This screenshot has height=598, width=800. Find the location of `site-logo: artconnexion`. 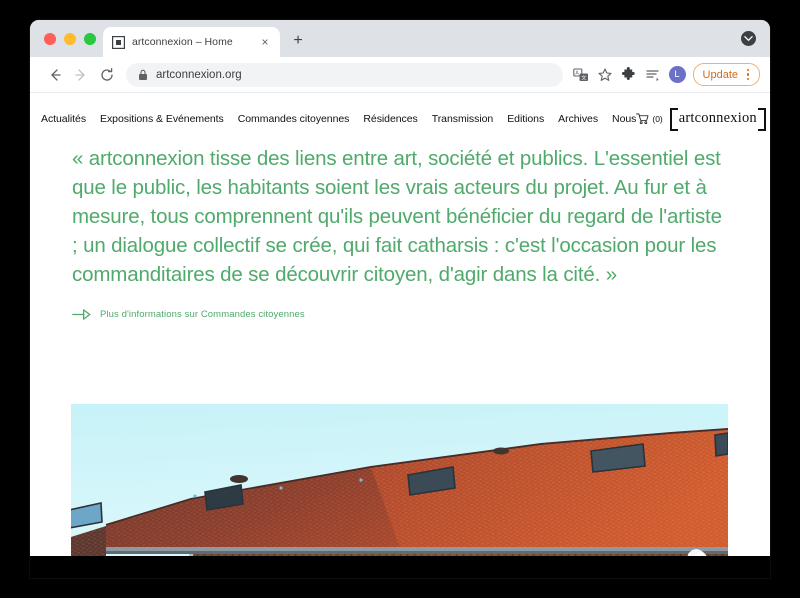

site-logo: artconnexion is located at coordinates (717, 119).